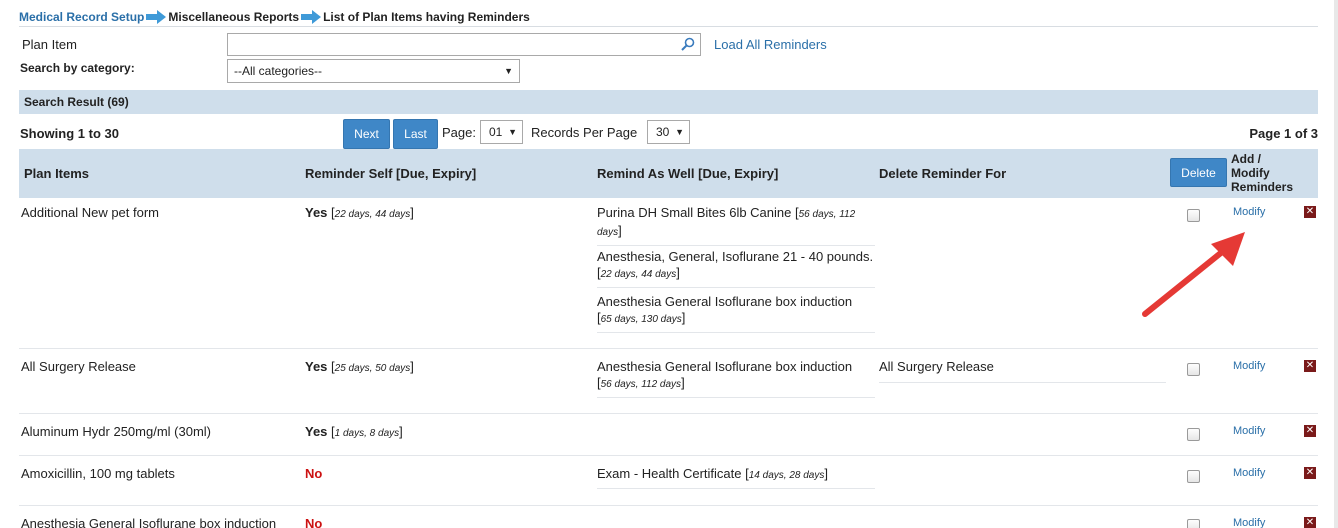  I want to click on col-add-modify-1: Add /, so click(1246, 159).